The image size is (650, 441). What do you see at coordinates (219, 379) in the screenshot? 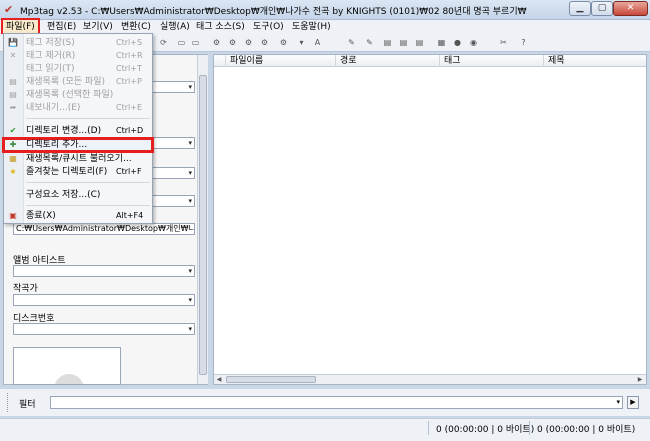
I see `scroll-left-icon: ◀` at bounding box center [219, 379].